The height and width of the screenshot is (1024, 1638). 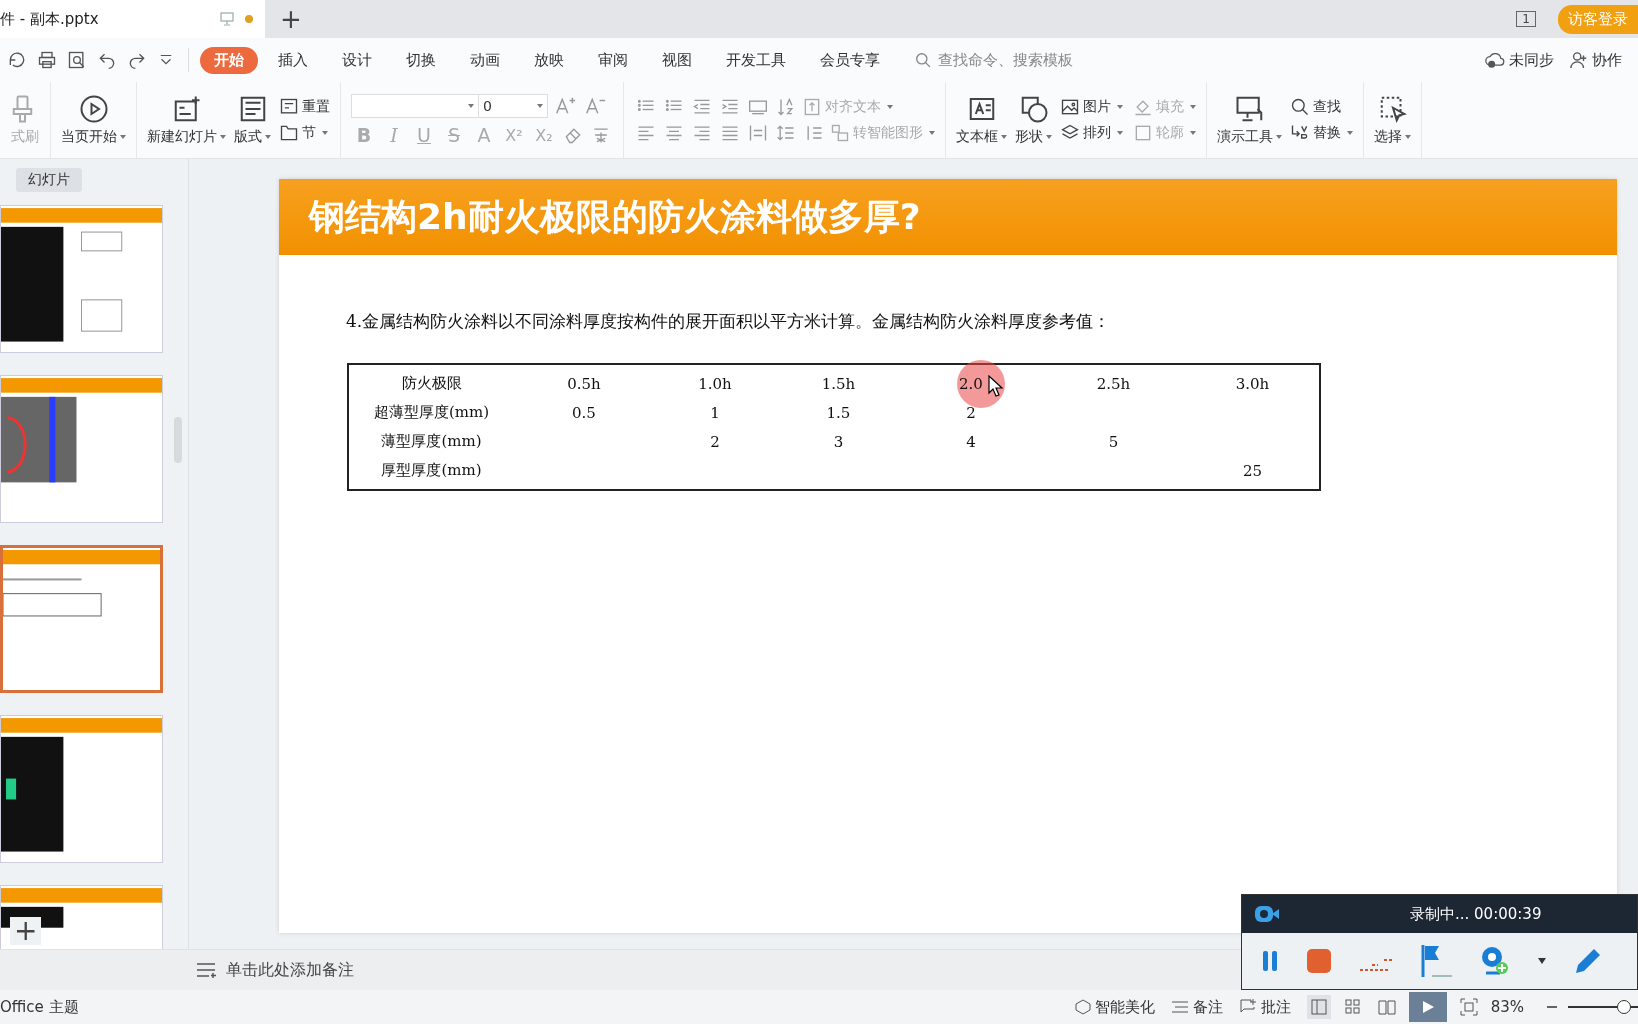 I want to click on redo-history-icon, so click(x=17, y=60).